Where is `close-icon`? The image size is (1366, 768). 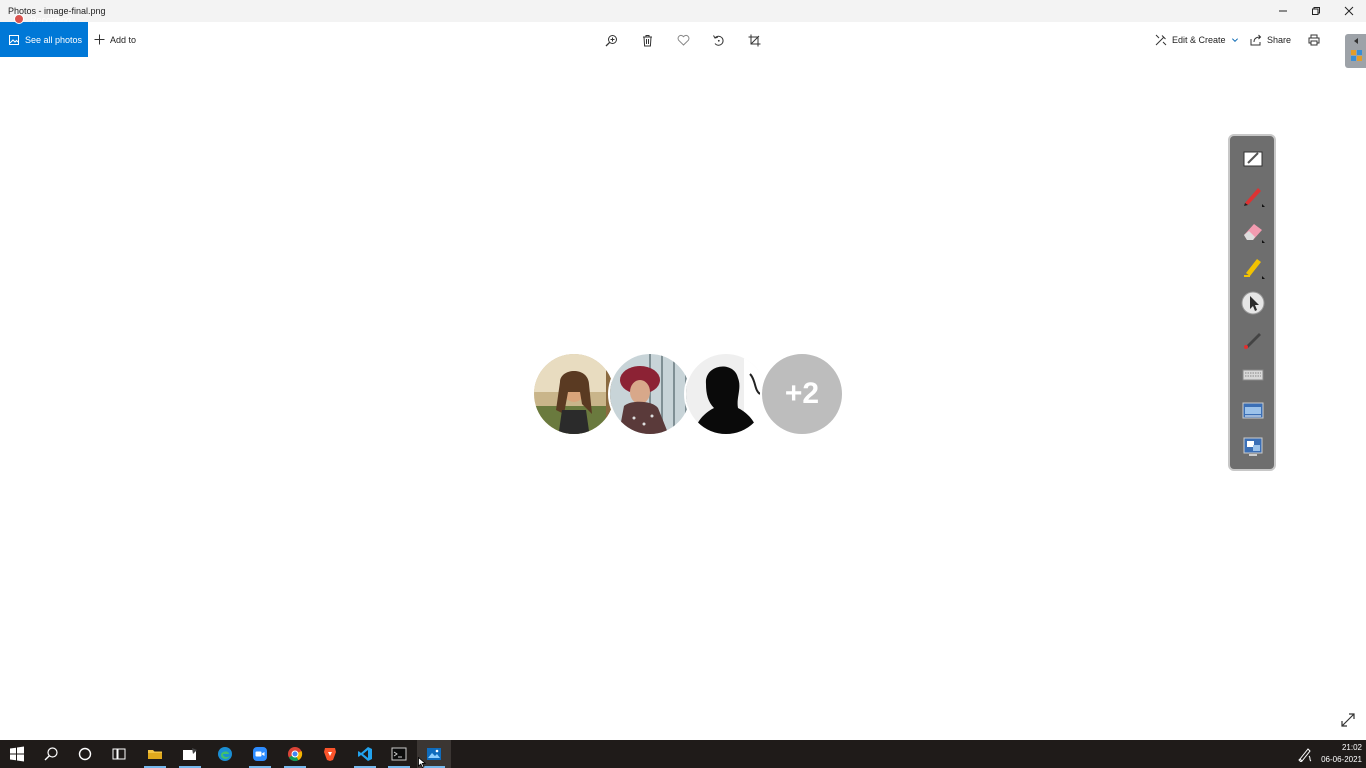 close-icon is located at coordinates (1349, 11).